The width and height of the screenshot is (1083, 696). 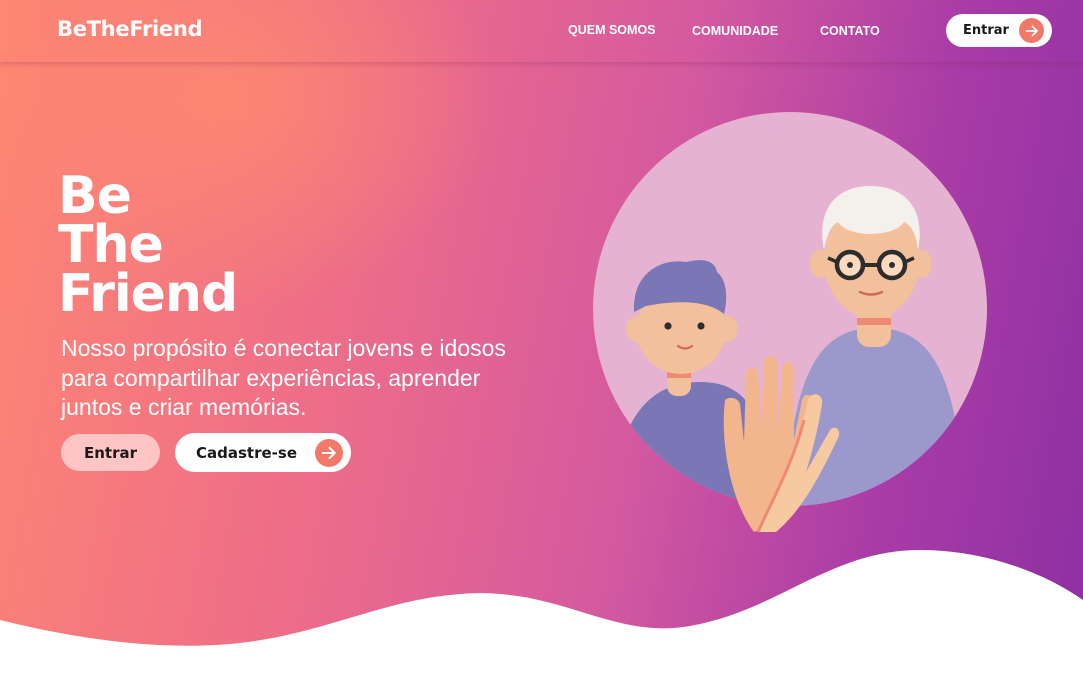 I want to click on nav-link-contato: CONTATO, so click(x=850, y=31).